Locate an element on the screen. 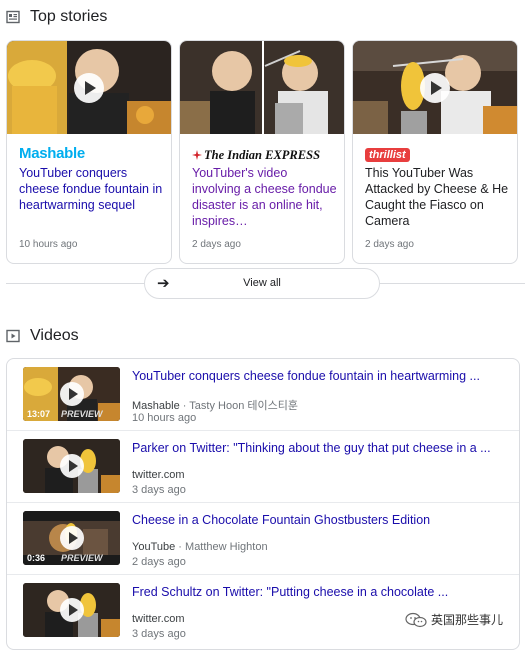 The height and width of the screenshot is (650, 531). video-source: YouTube · Matthew Highton is located at coordinates (200, 547).